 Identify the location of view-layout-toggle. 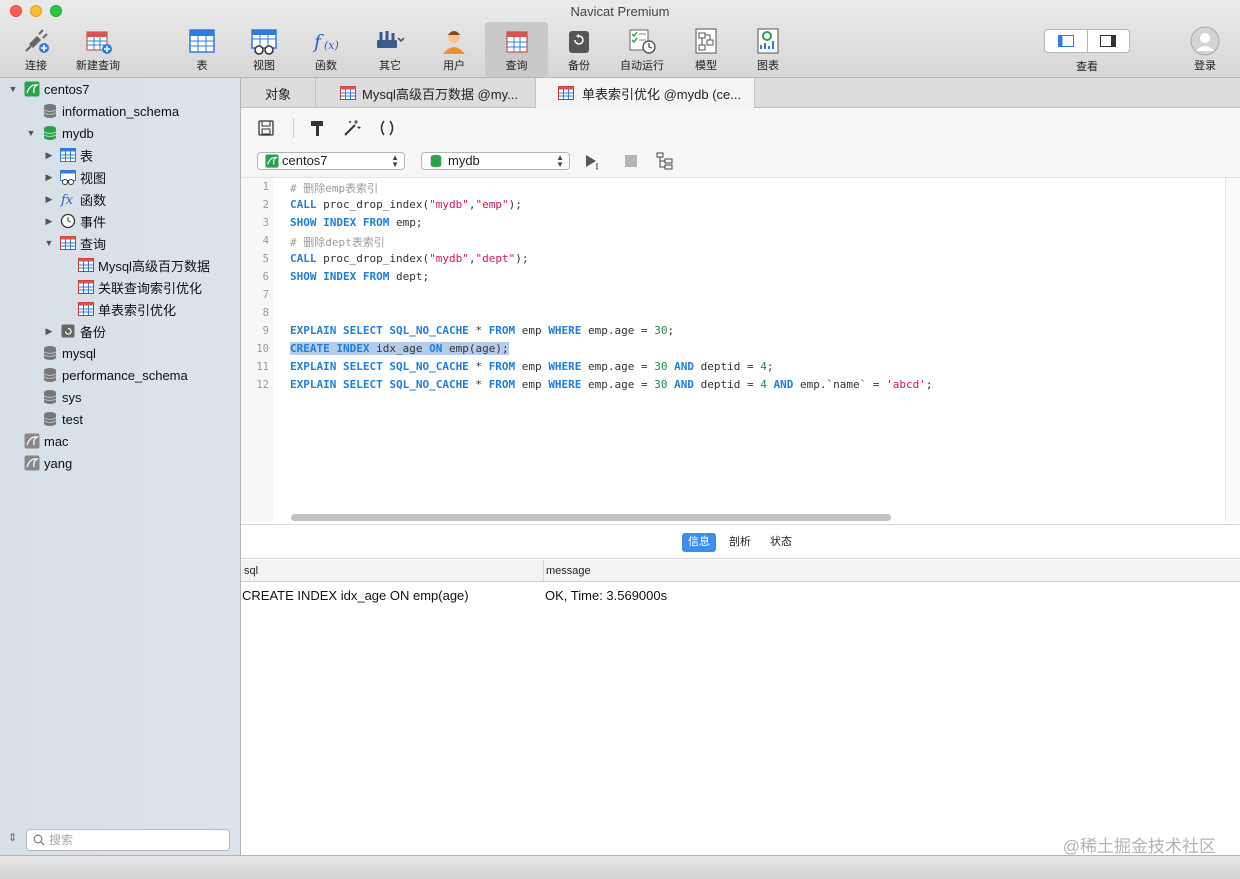
(1087, 41).